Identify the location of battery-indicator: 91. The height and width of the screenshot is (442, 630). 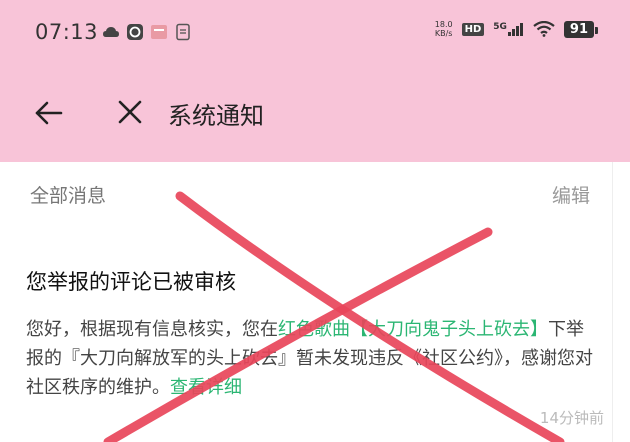
(581, 29).